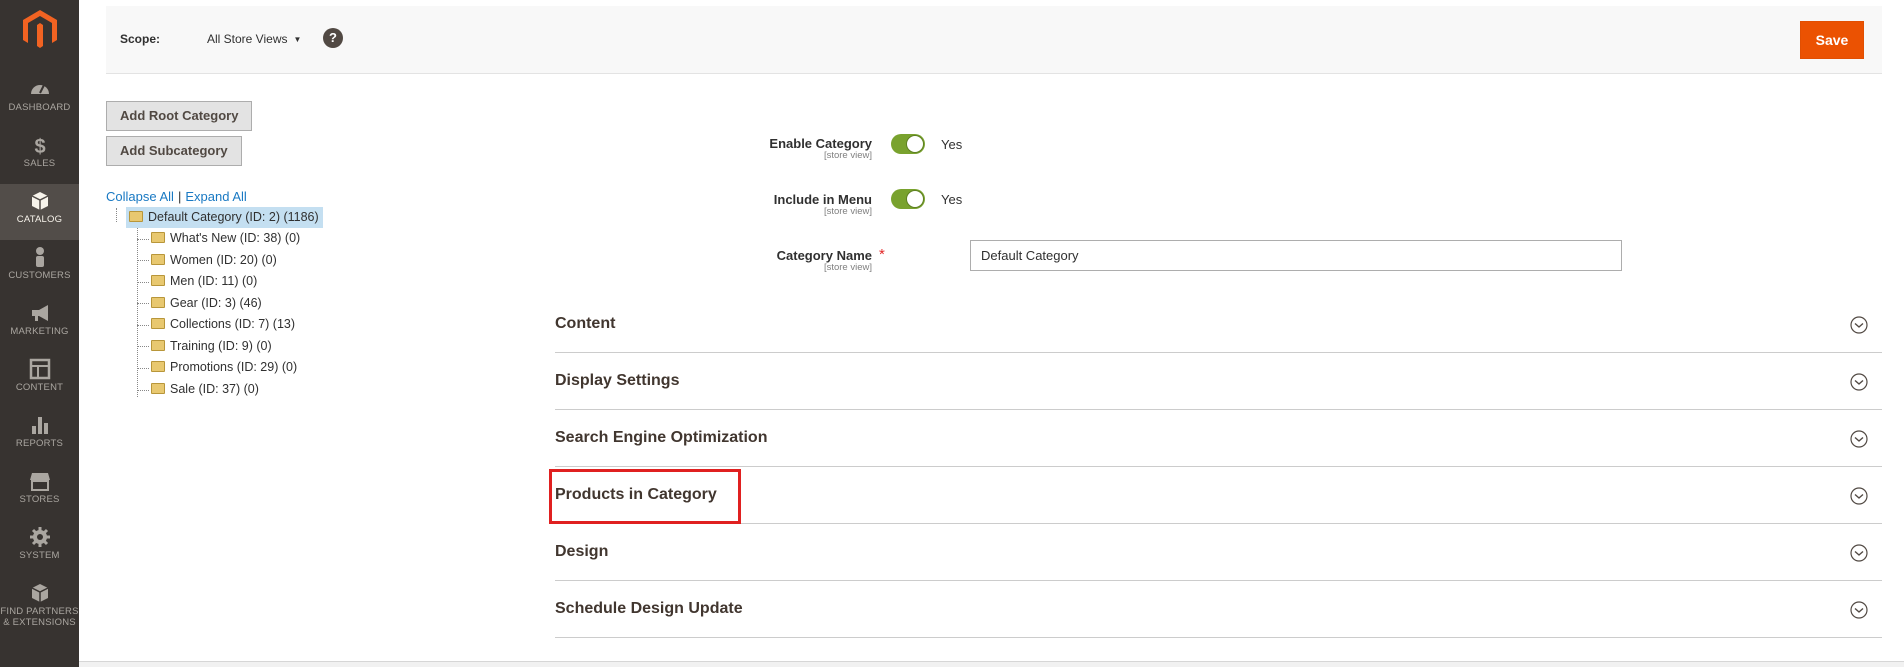 The height and width of the screenshot is (667, 1904). Describe the element at coordinates (994, 40) in the screenshot. I see `page-actions-bar: Scope: All Store Views ▼ ? Save` at that location.